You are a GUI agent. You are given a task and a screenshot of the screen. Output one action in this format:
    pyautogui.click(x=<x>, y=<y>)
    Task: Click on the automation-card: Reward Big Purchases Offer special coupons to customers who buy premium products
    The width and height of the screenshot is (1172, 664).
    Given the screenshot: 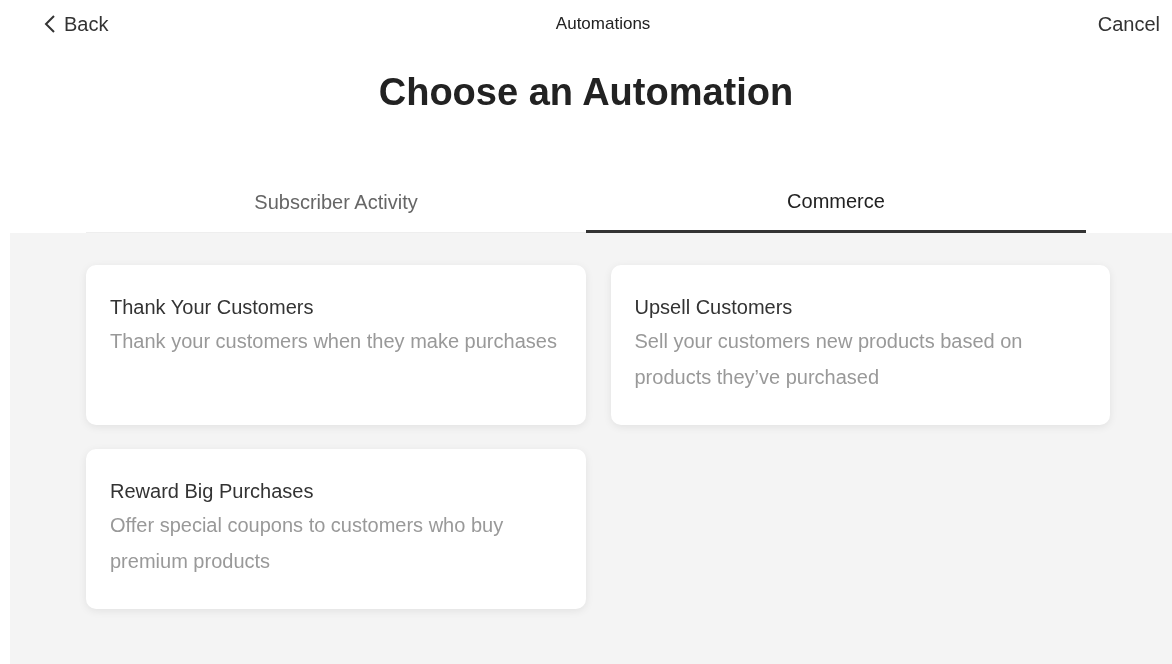 What is the action you would take?
    pyautogui.click(x=336, y=529)
    